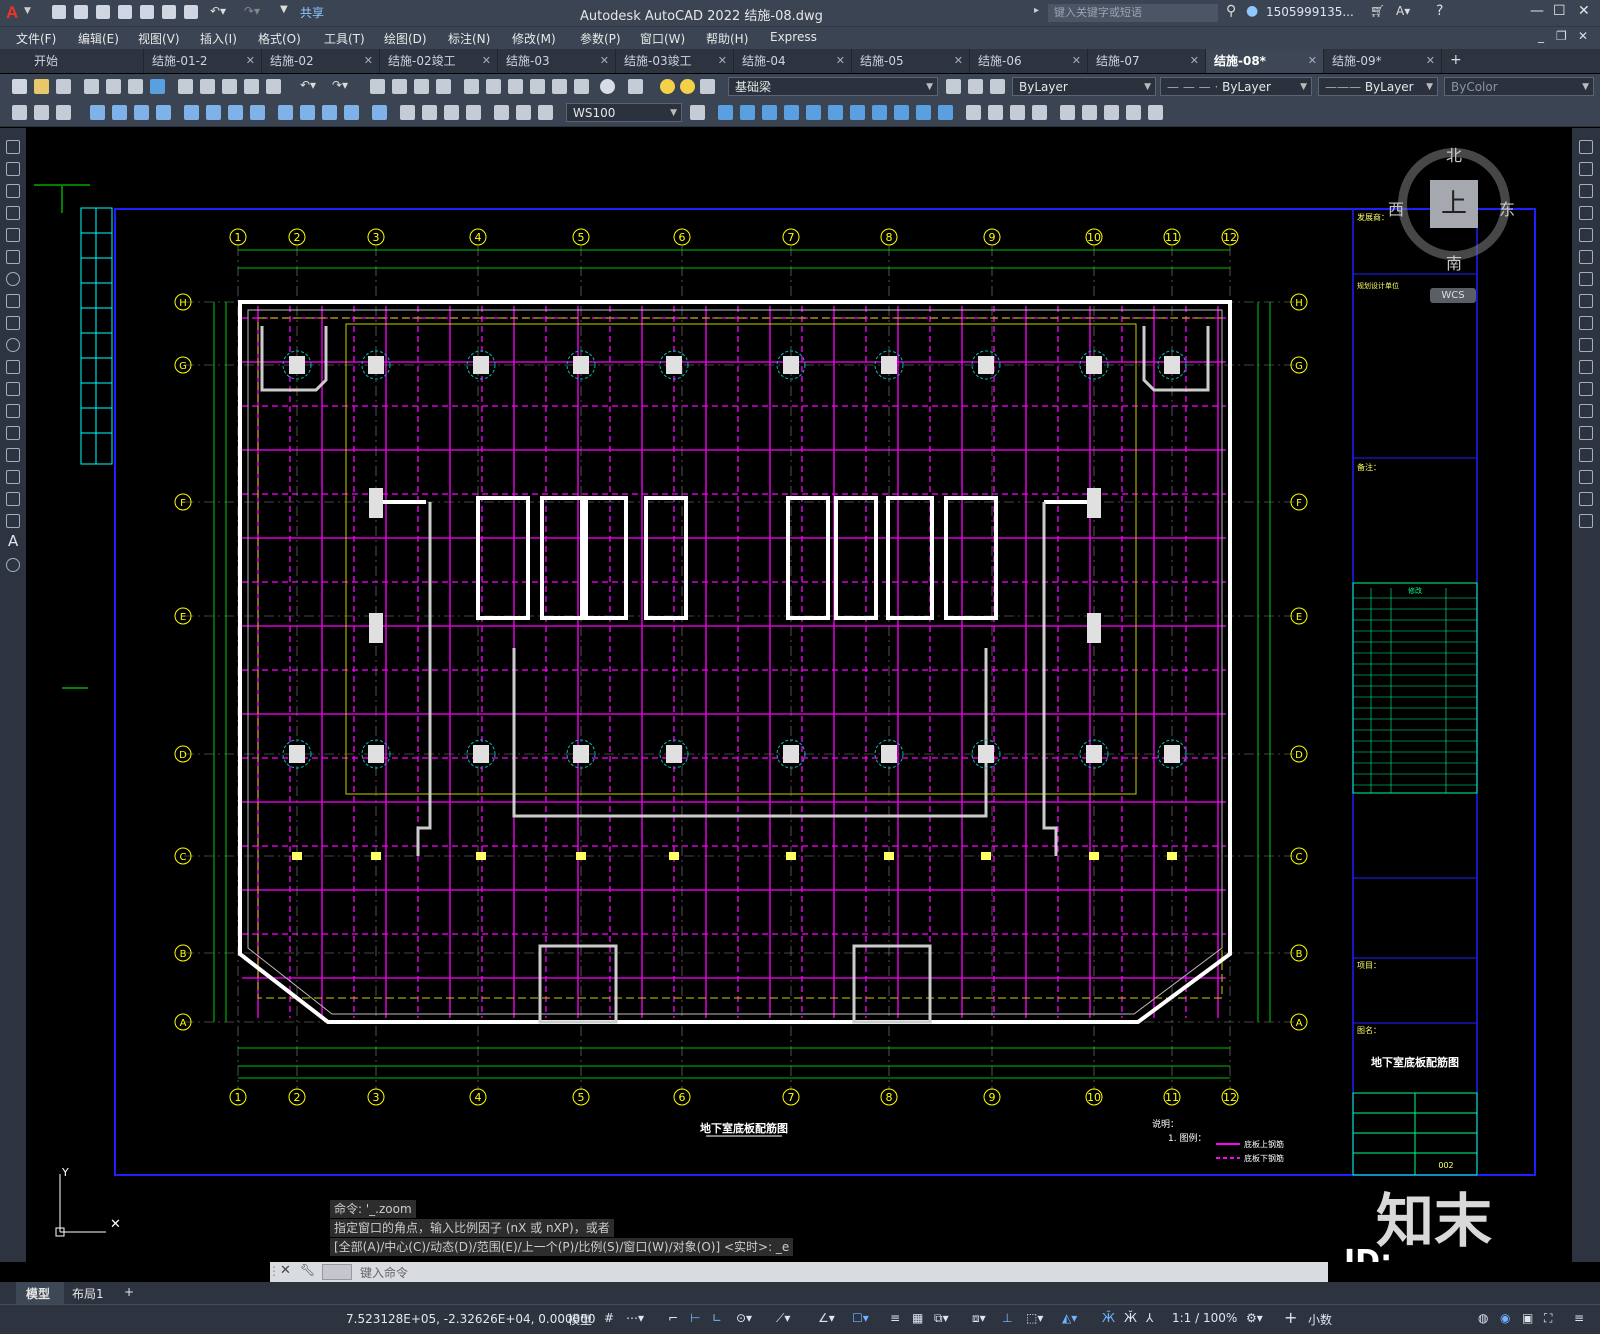 The width and height of the screenshot is (1600, 1334). What do you see at coordinates (384, 1272) in the screenshot?
I see `command-input: 键入命令` at bounding box center [384, 1272].